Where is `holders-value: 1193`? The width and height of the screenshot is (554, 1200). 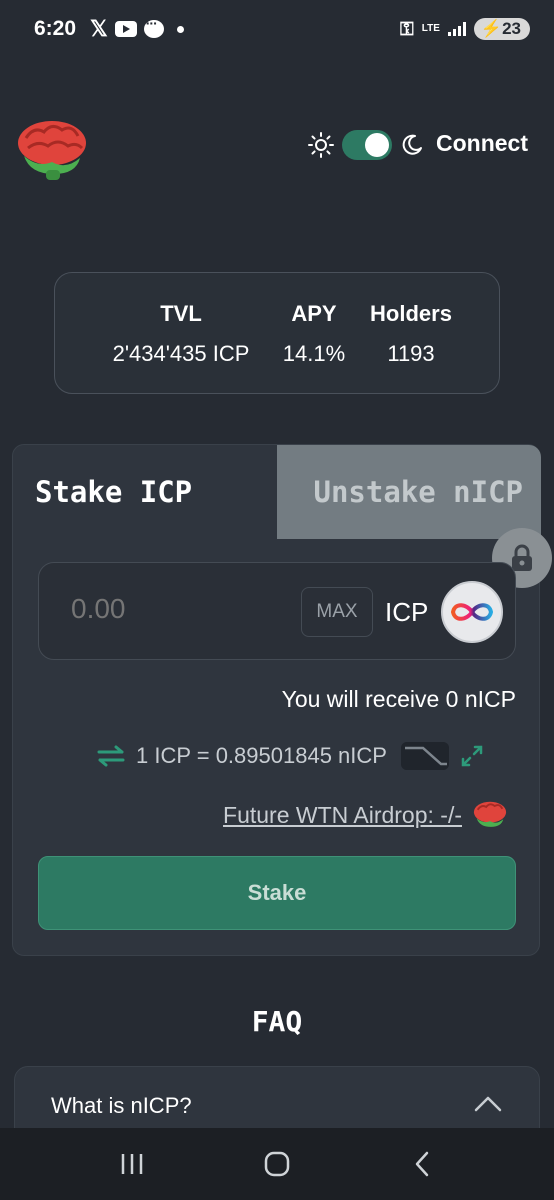 holders-value: 1193 is located at coordinates (411, 353).